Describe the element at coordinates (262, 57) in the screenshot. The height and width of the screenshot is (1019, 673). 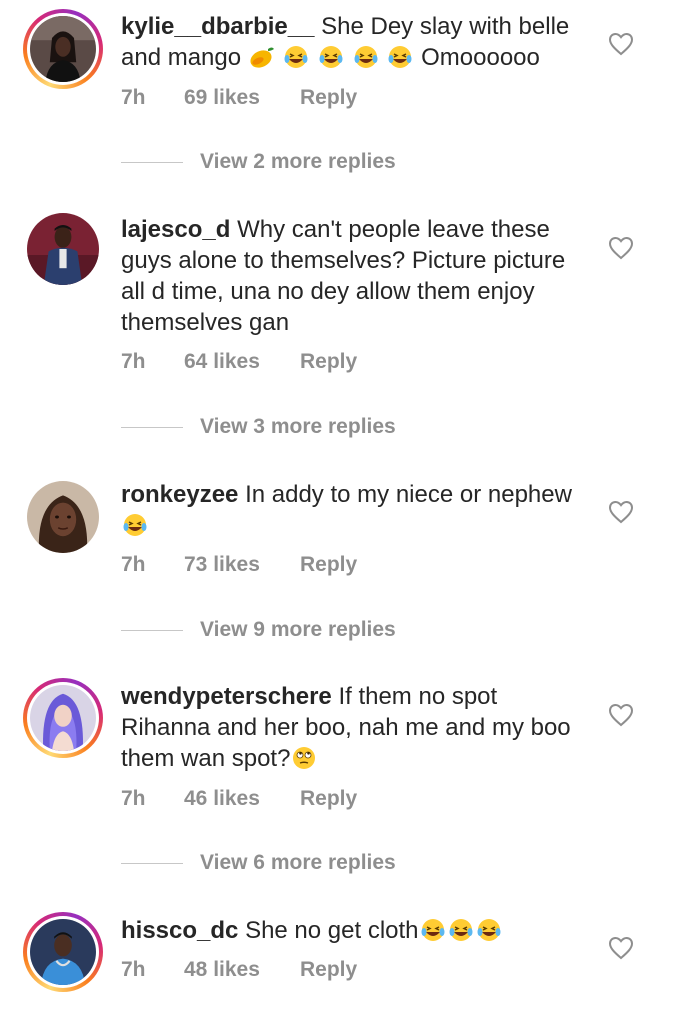
I see `mango-emoji` at that location.